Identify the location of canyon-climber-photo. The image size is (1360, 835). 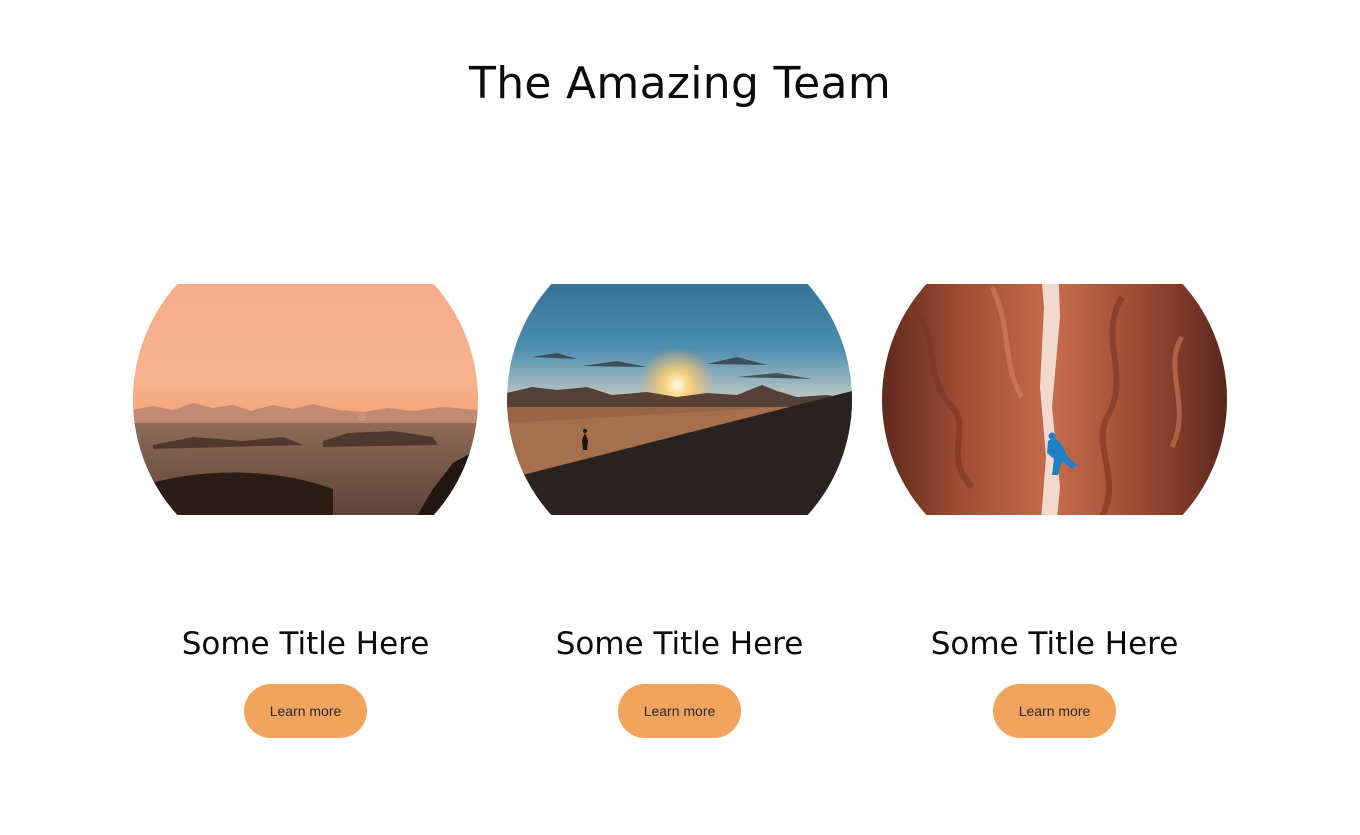
(1054, 399).